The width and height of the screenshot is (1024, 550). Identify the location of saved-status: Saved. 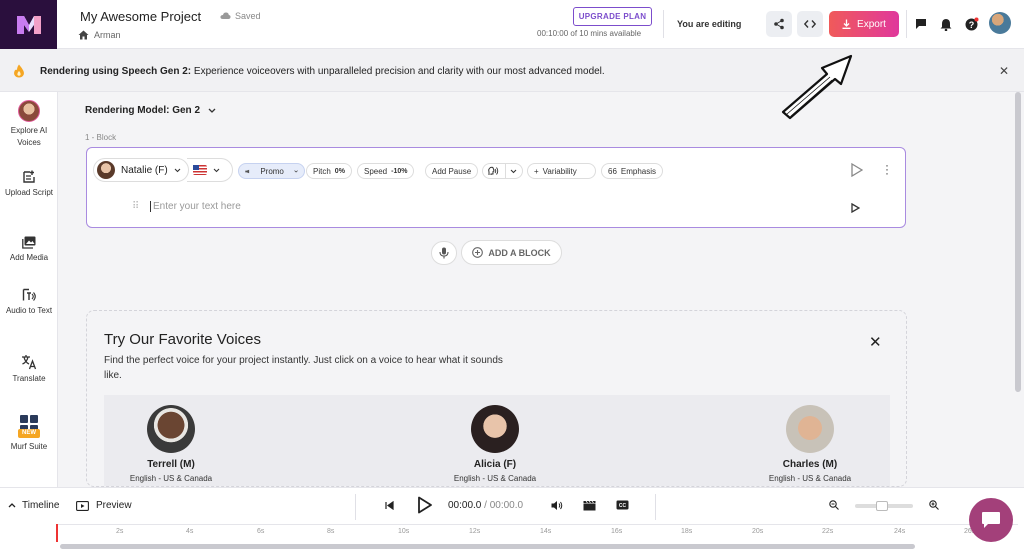
(240, 16).